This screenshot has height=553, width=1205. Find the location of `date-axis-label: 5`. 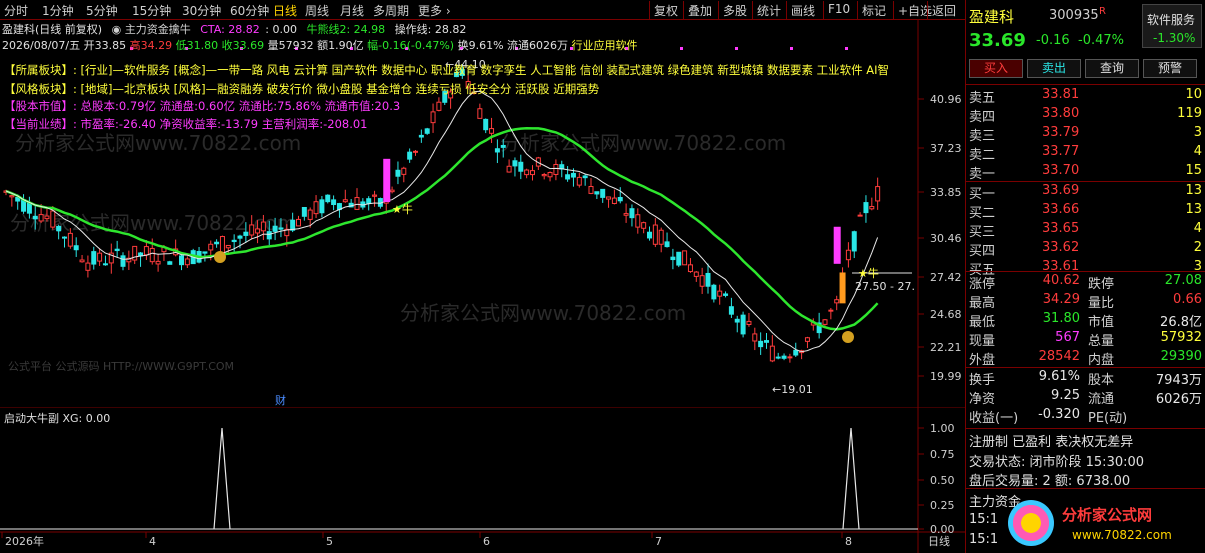

date-axis-label: 5 is located at coordinates (329, 541).